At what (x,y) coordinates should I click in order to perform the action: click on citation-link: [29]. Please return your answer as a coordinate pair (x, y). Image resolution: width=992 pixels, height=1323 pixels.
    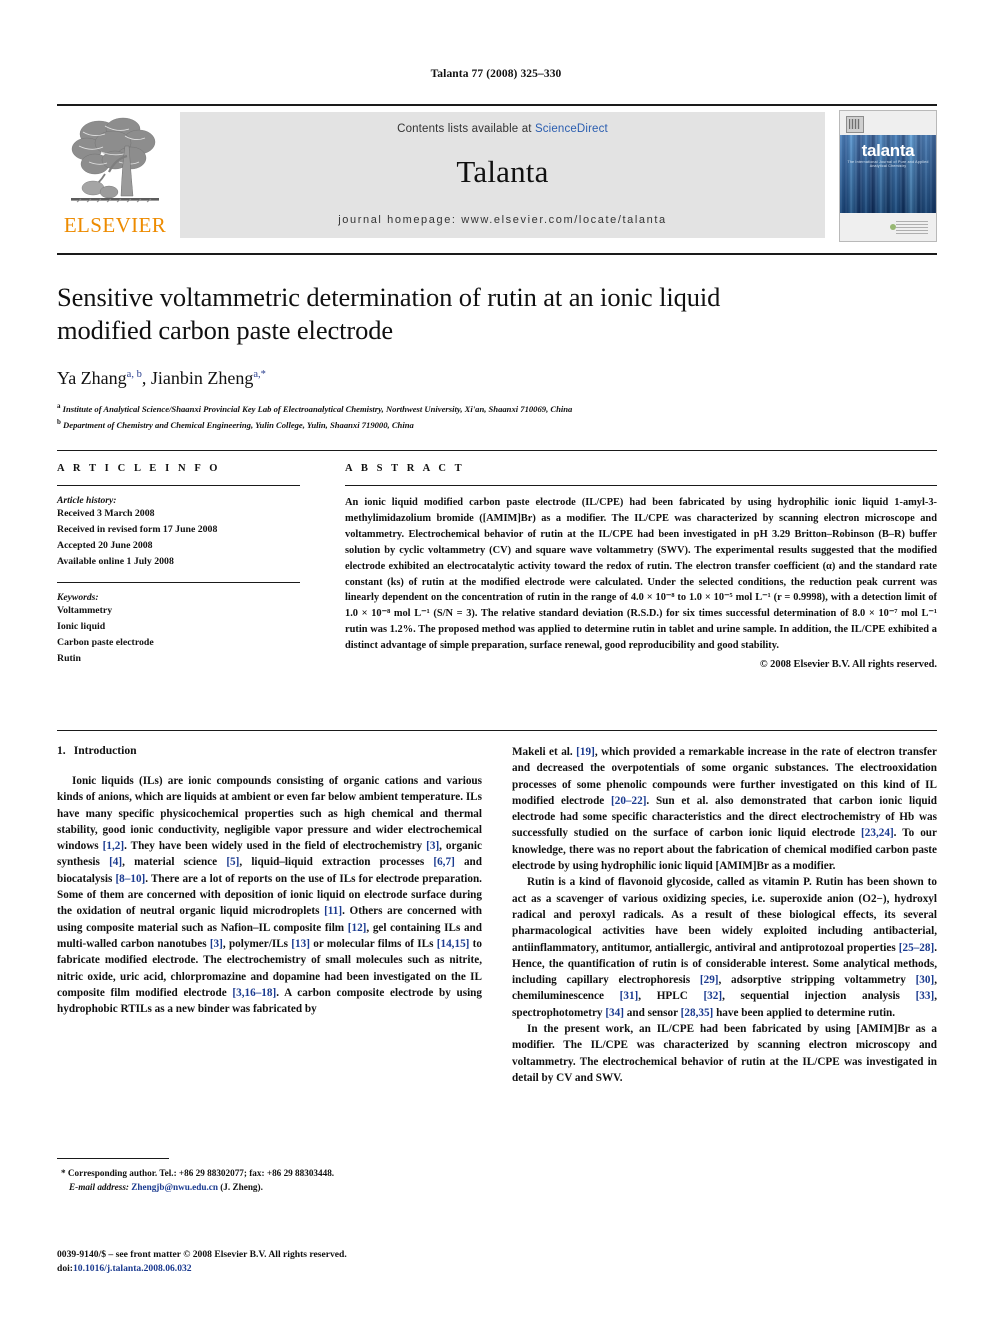
    Looking at the image, I should click on (709, 980).